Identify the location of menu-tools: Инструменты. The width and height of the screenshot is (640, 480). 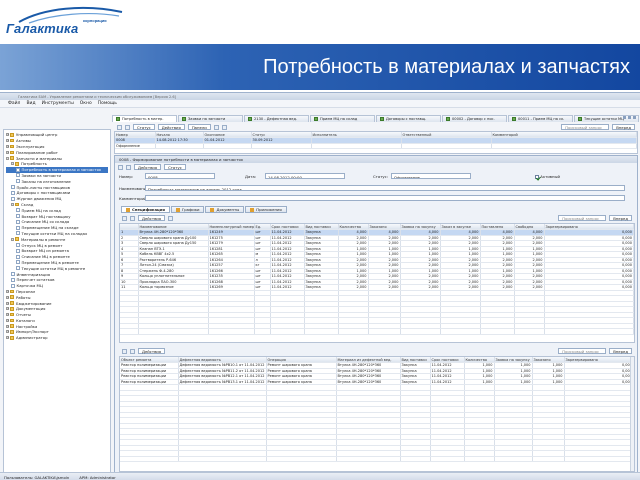
(58, 103).